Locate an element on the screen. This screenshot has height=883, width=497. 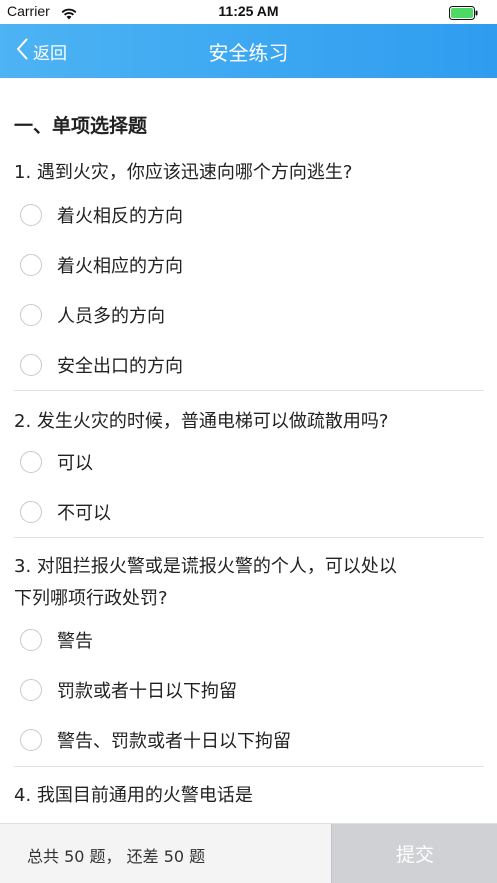
question-1-text: 1. 遇到火灾，你应该迅速向哪个方向逃生? is located at coordinates (183, 172).